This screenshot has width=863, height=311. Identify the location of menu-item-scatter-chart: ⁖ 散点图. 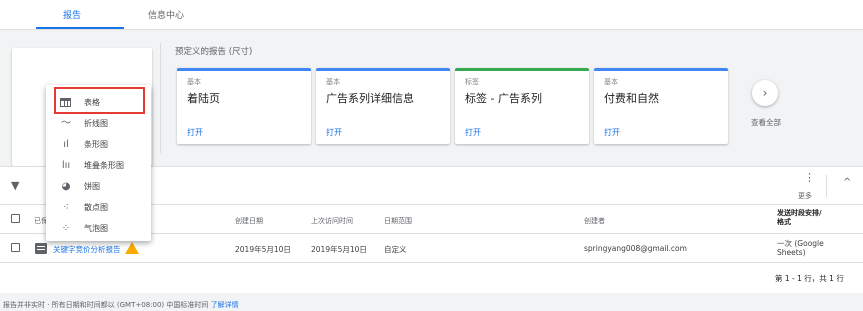
(98, 207).